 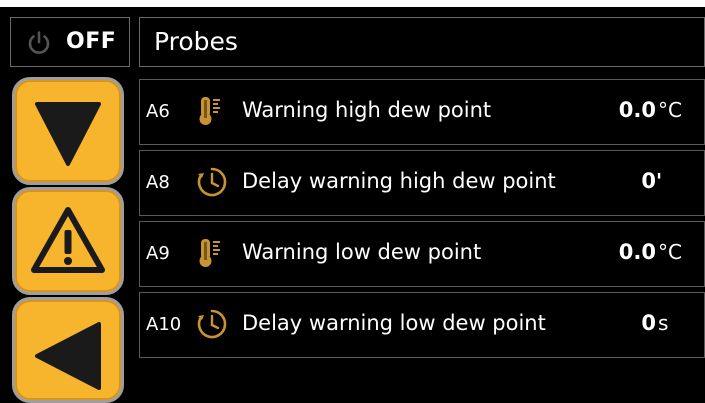 What do you see at coordinates (367, 110) in the screenshot?
I see `parameter-label: Warning high dew point` at bounding box center [367, 110].